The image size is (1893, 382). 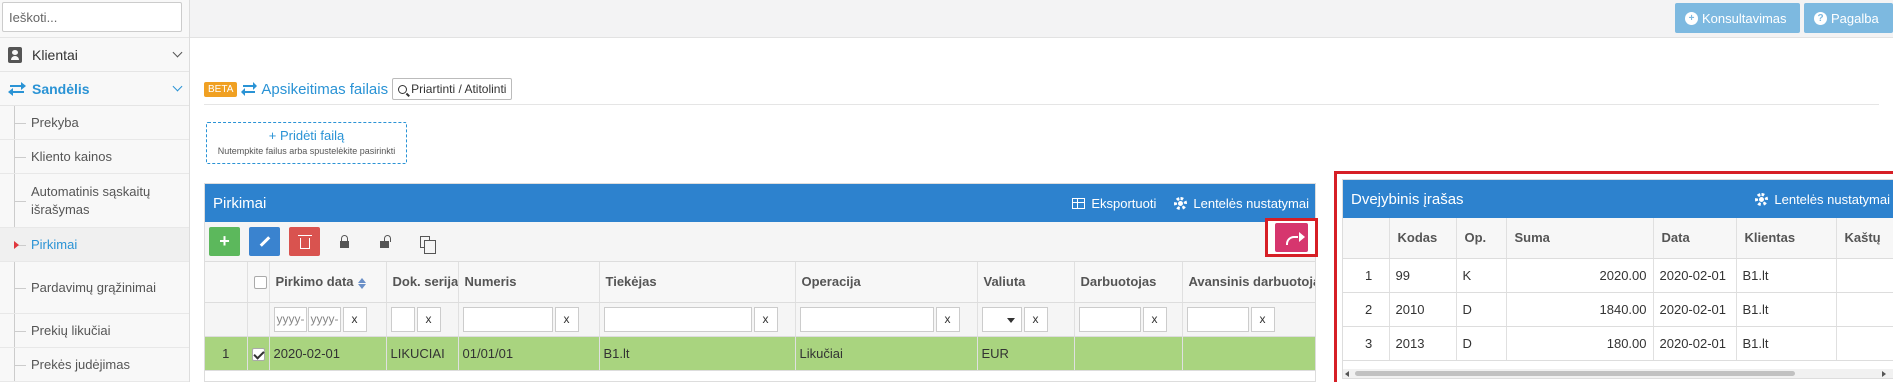 I want to click on col-kastu: Kaštų, so click(x=1864, y=238).